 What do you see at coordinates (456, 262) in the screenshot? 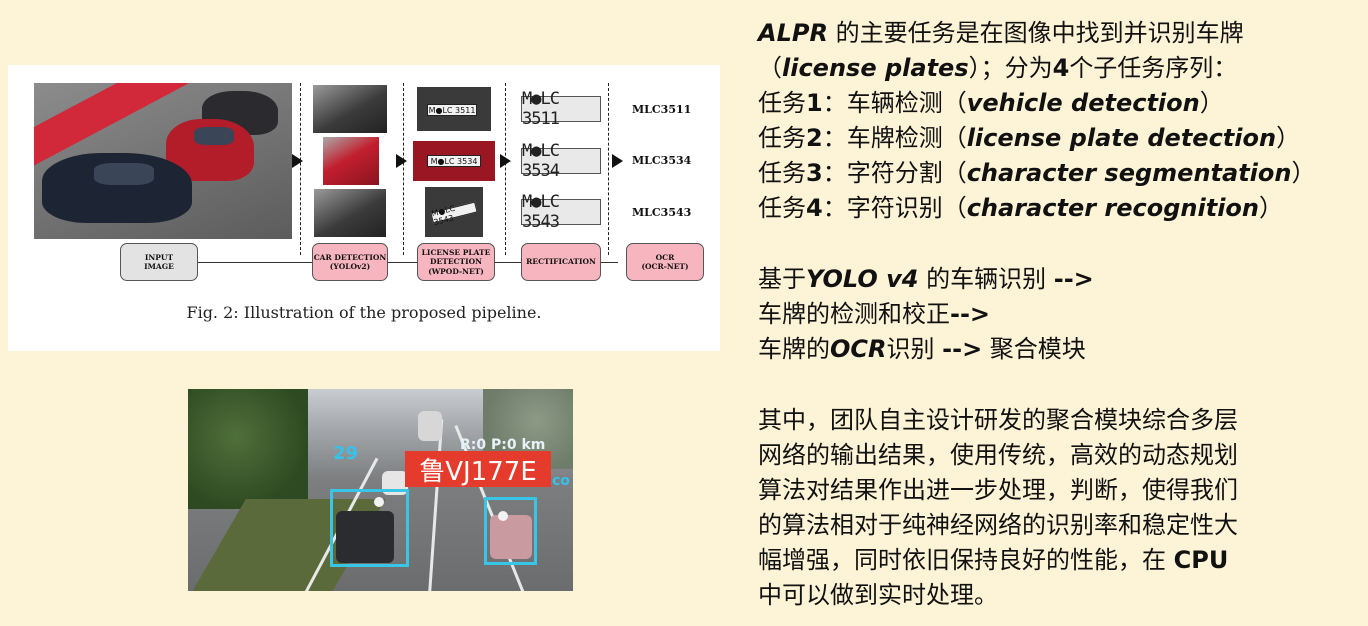
I see `stage-plate-detection: LICENSE PLATE DETECTION (WPOD-NET)` at bounding box center [456, 262].